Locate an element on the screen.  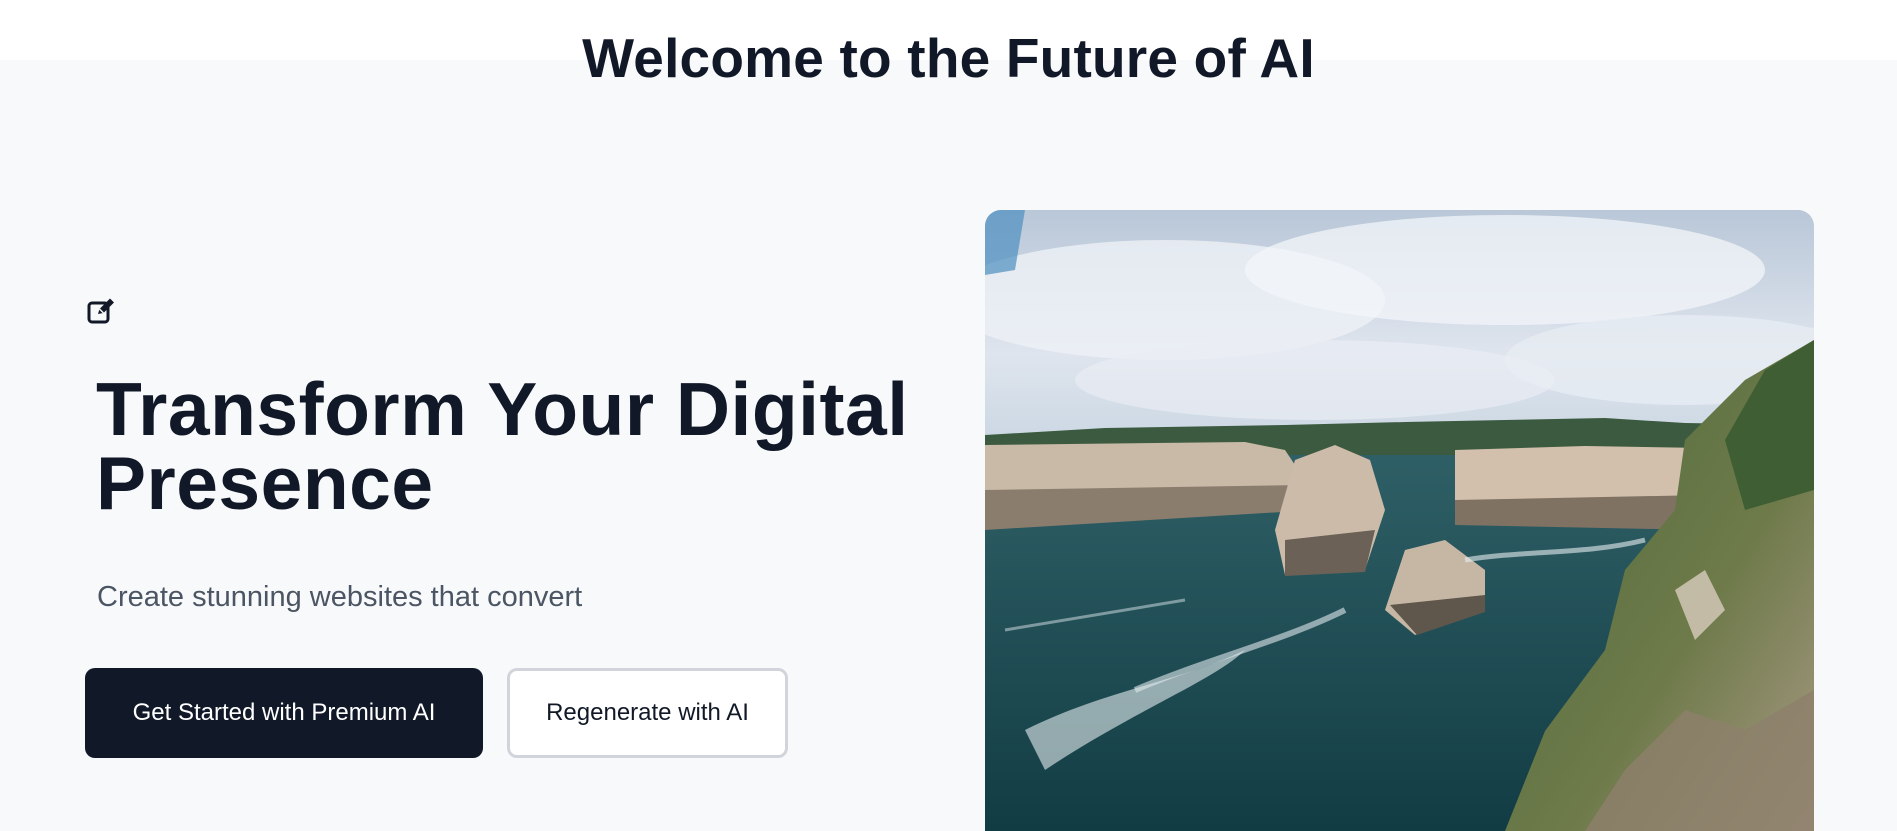
get-started-button: Get Started with Premium AI is located at coordinates (284, 713).